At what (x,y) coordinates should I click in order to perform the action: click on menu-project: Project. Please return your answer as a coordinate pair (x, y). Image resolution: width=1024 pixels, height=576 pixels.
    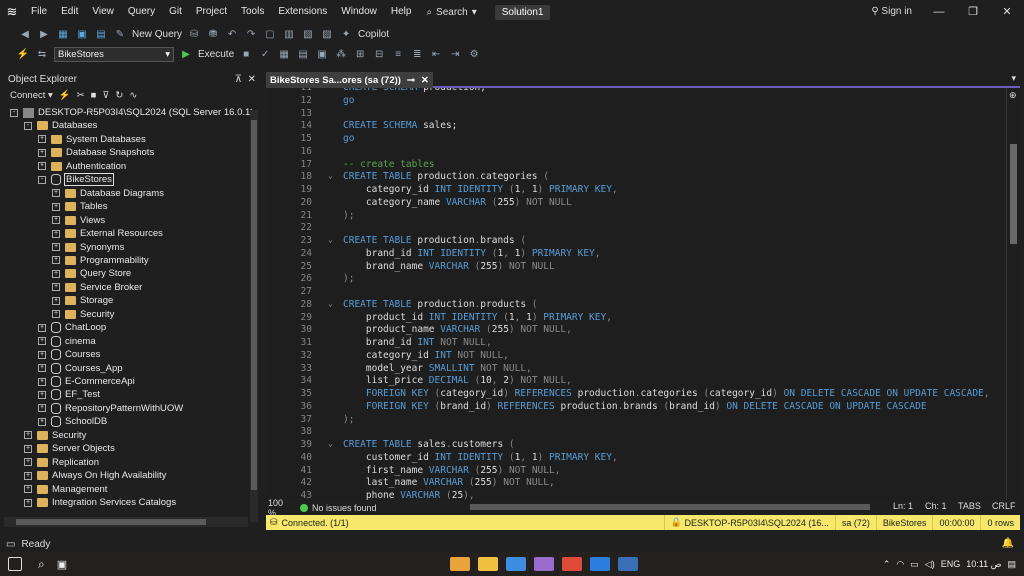
    Looking at the image, I should click on (211, 12).